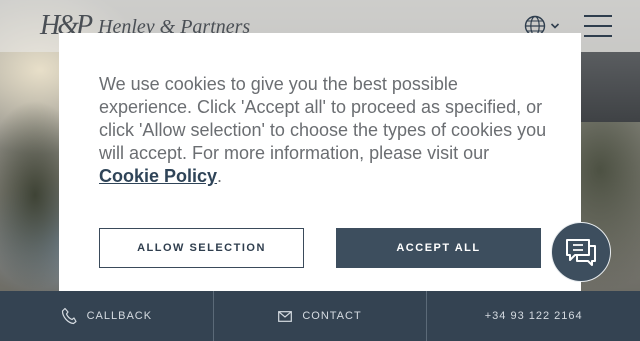 The height and width of the screenshot is (341, 640). I want to click on phone-number-link: +34 93 122 2164, so click(533, 316).